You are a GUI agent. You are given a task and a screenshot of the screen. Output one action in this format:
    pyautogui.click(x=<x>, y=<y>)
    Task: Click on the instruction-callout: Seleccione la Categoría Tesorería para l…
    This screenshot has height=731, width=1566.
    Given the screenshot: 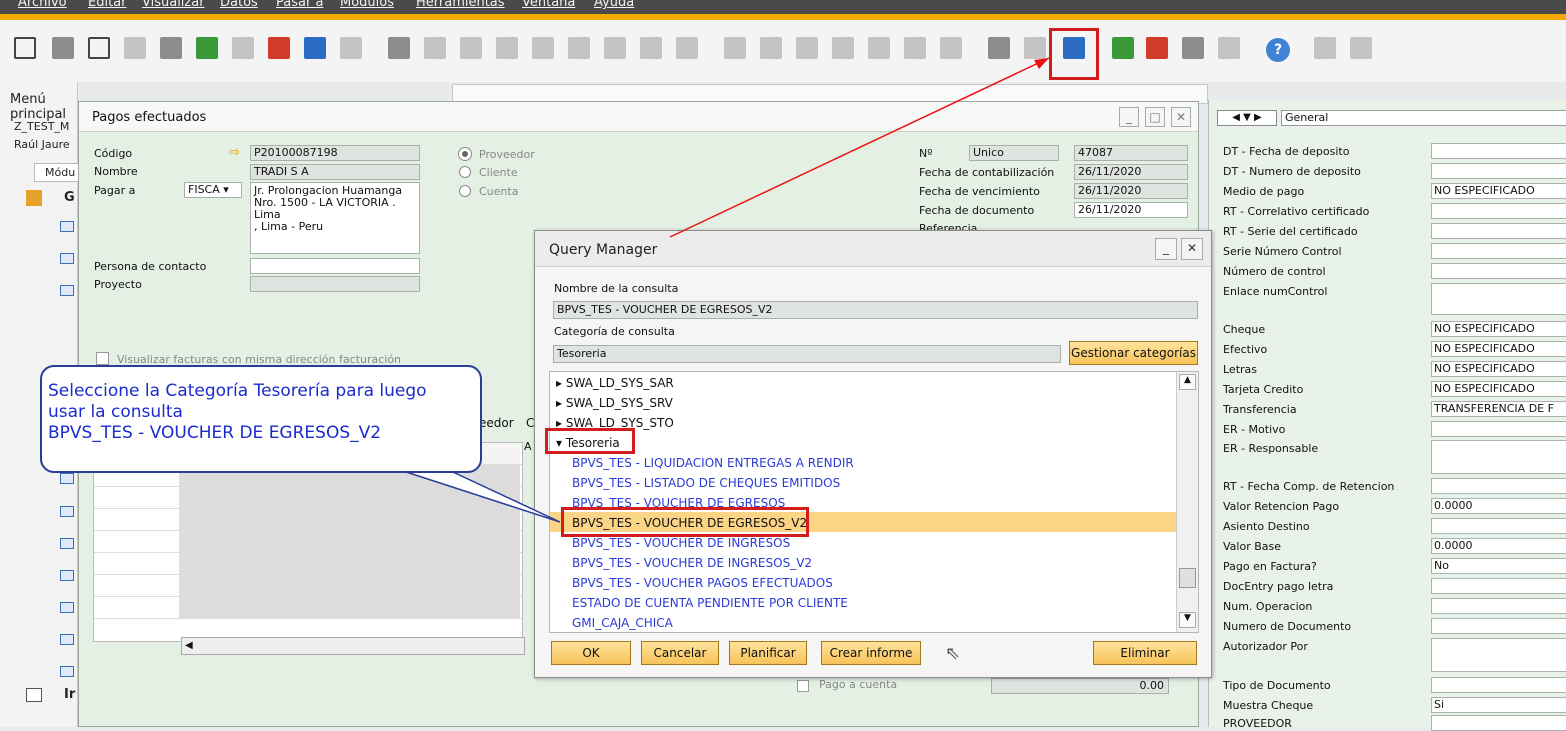 What is the action you would take?
    pyautogui.click(x=261, y=419)
    